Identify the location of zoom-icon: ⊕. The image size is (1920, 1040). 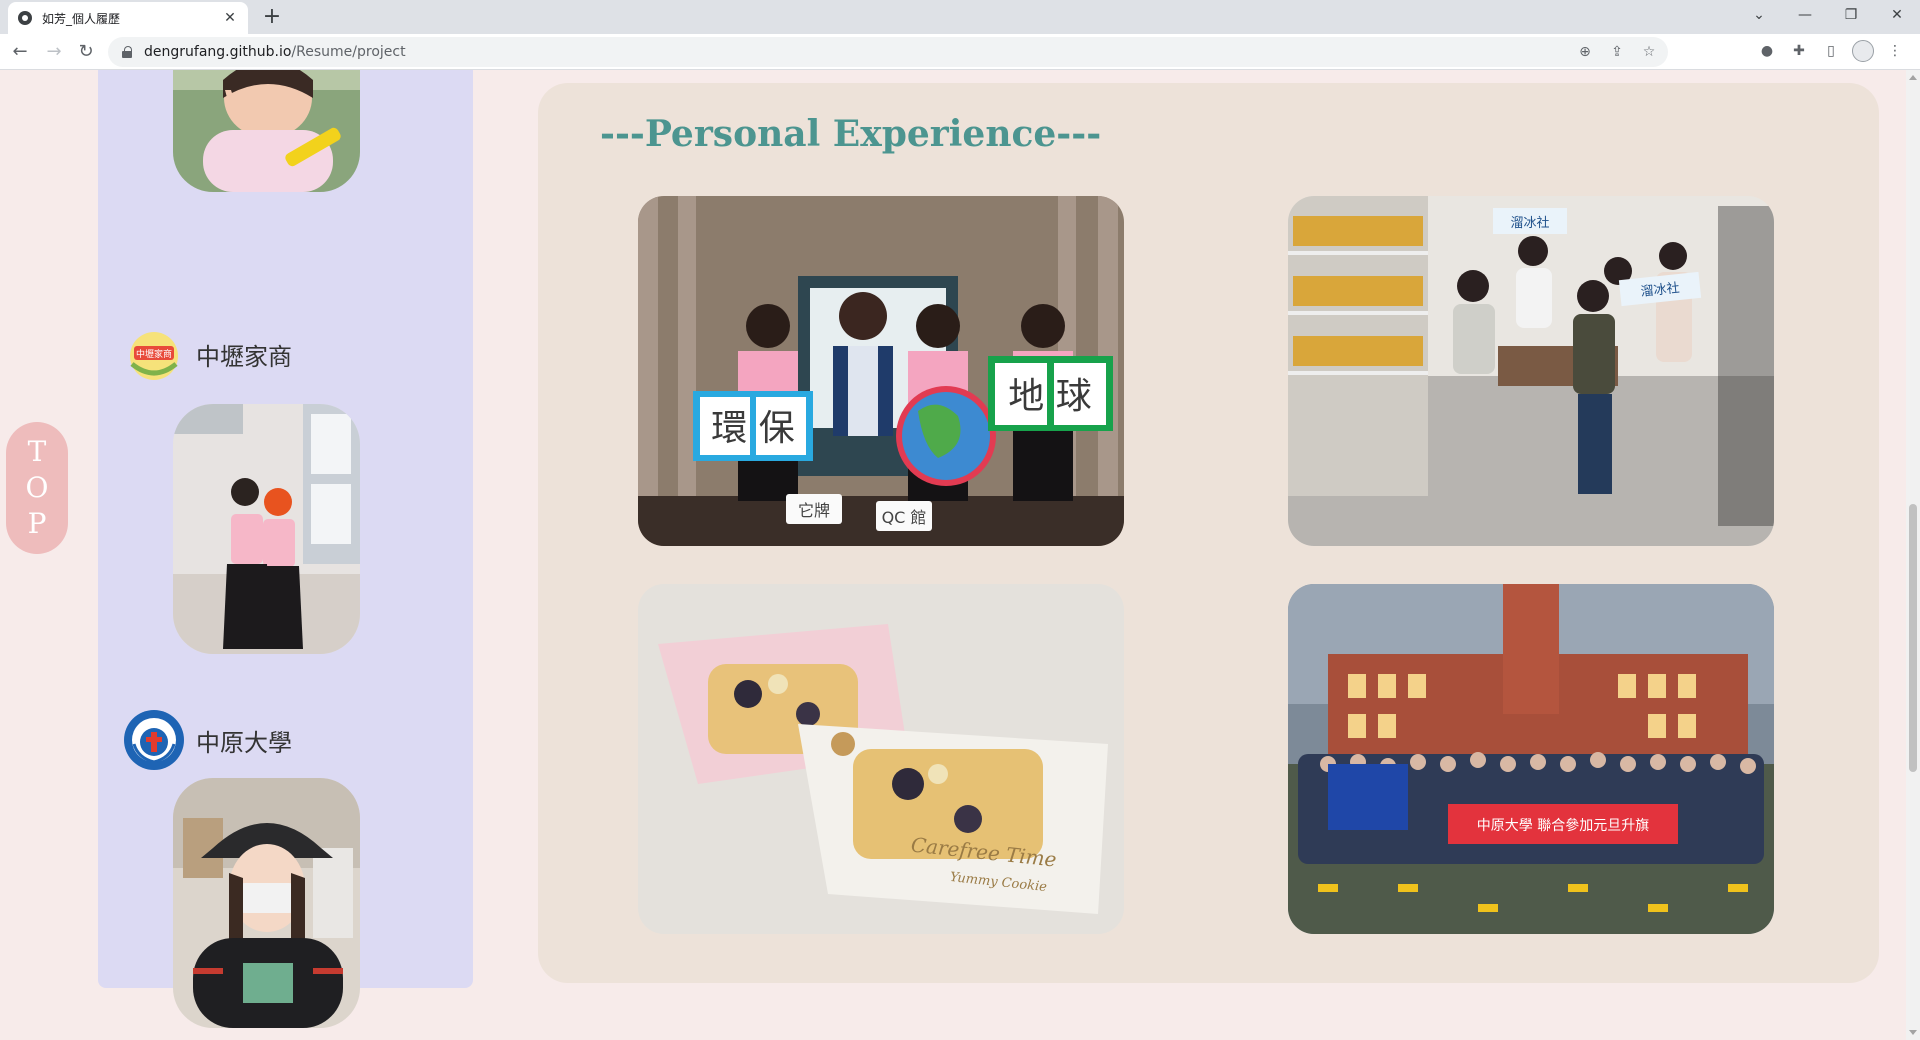
(1585, 52).